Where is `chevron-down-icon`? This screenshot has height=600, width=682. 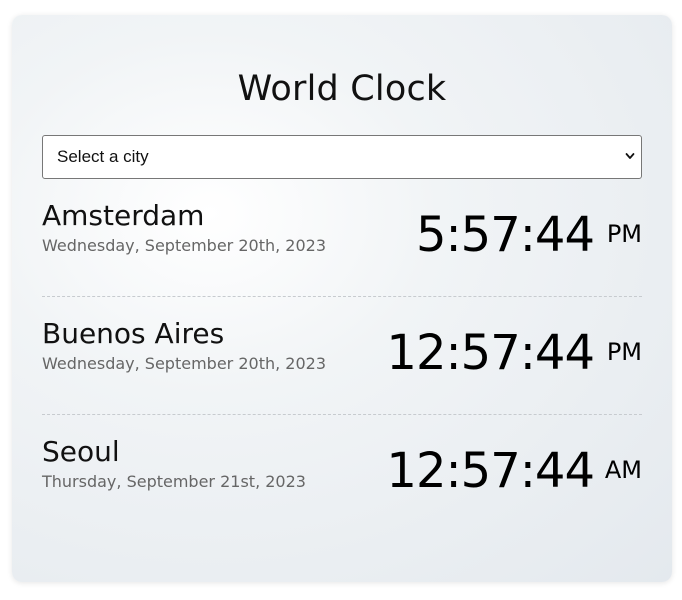 chevron-down-icon is located at coordinates (630, 156).